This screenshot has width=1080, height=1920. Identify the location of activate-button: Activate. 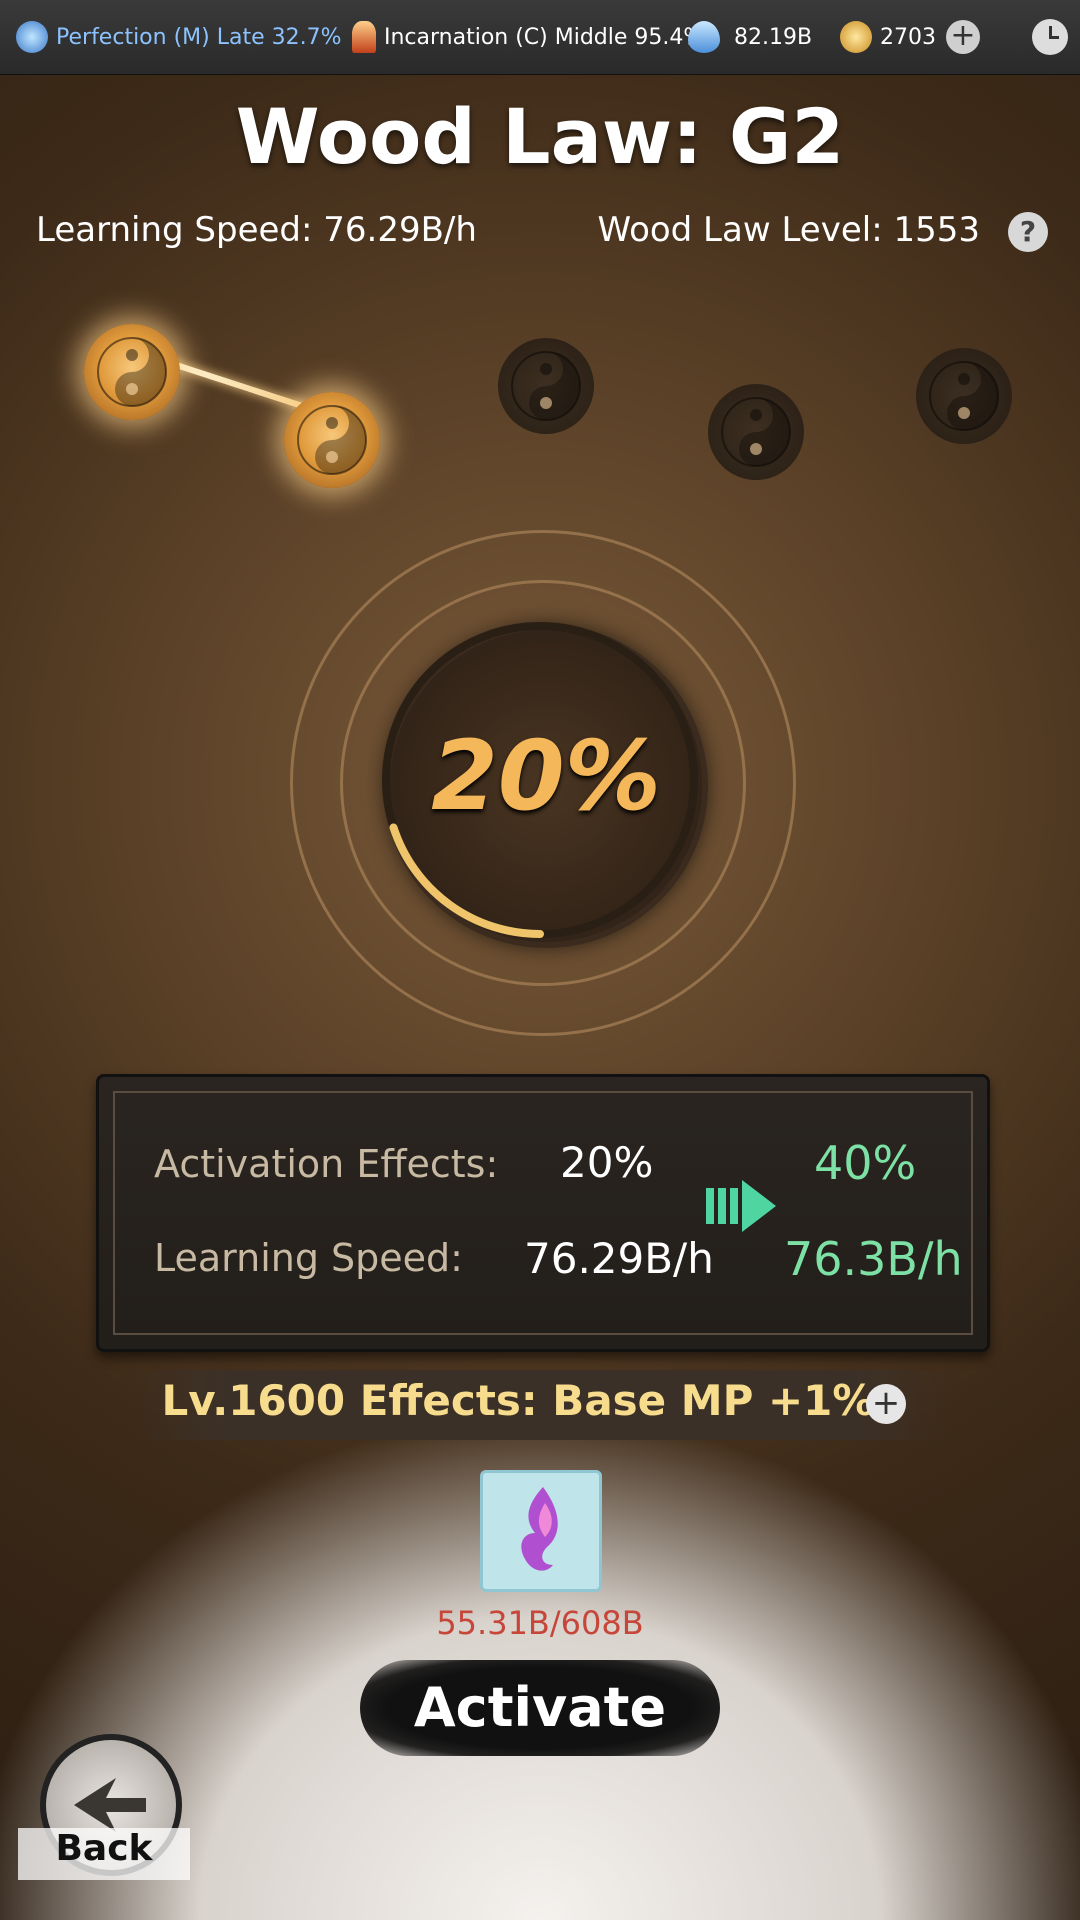
(540, 1708).